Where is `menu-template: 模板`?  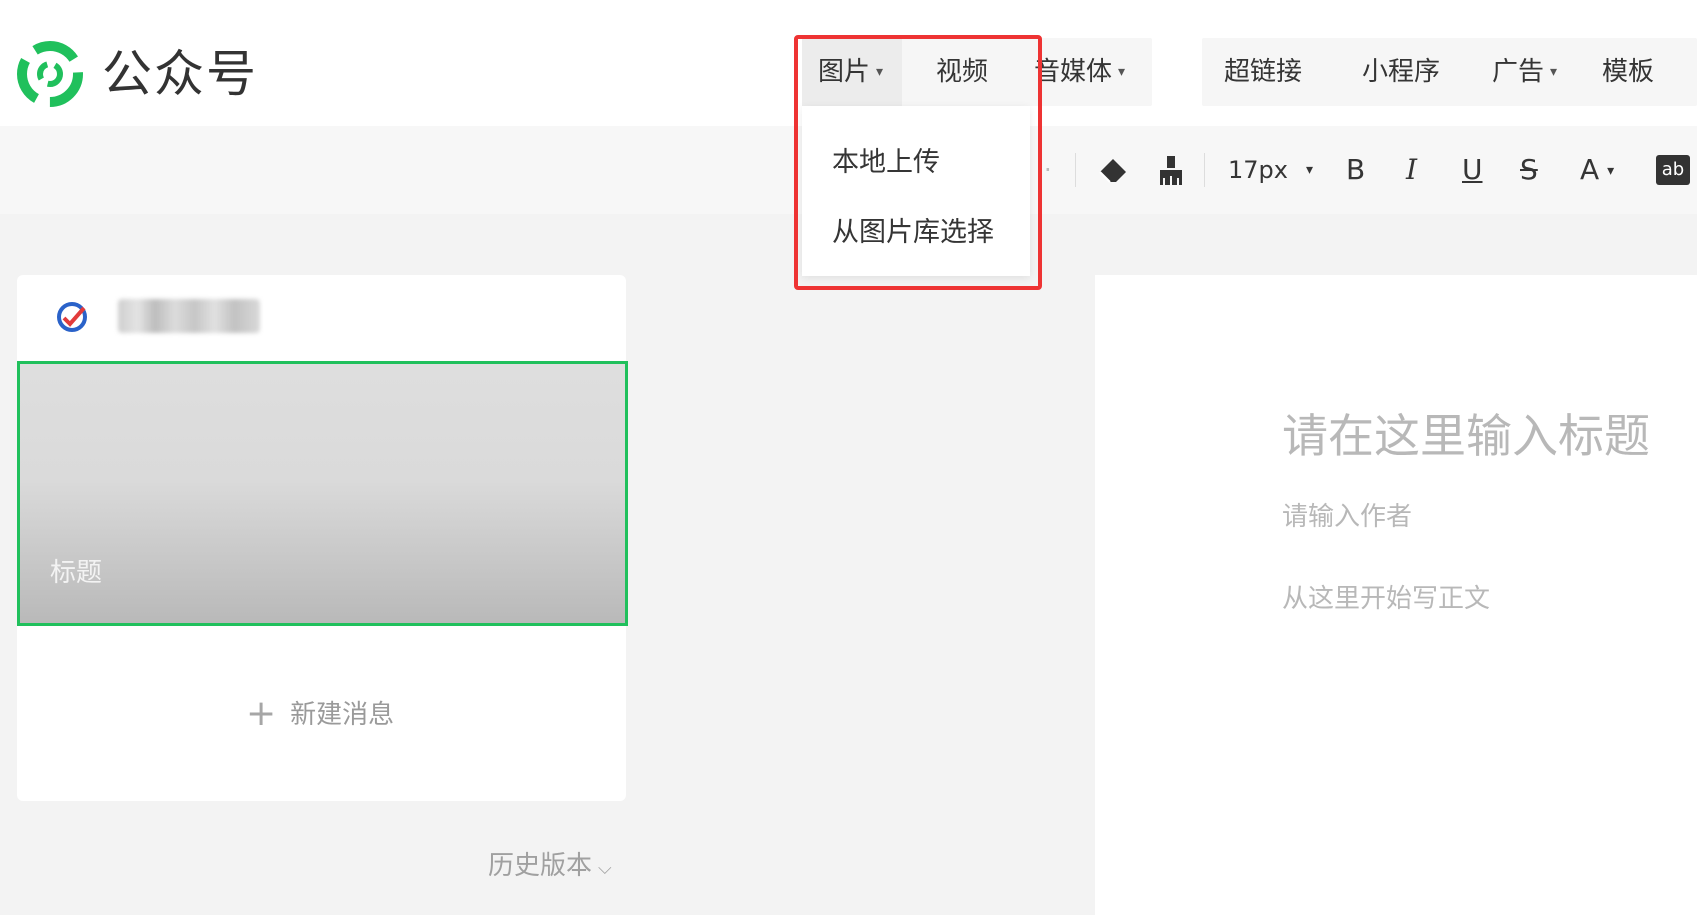 menu-template: 模板 is located at coordinates (1628, 72).